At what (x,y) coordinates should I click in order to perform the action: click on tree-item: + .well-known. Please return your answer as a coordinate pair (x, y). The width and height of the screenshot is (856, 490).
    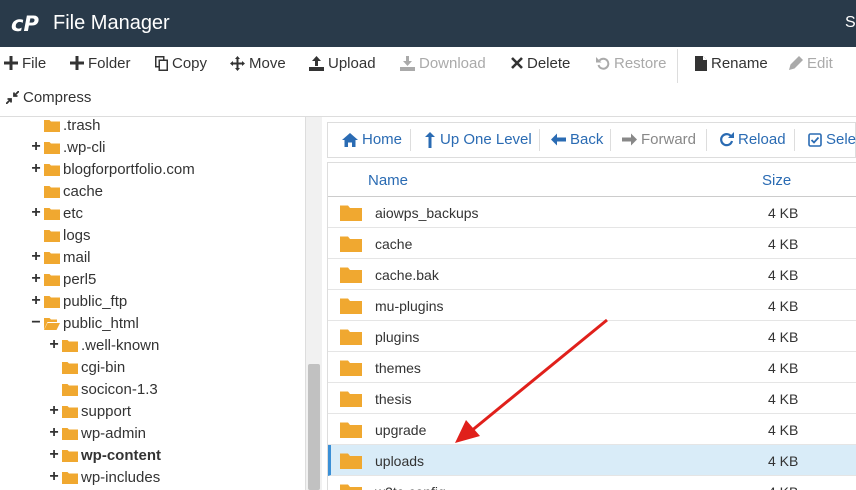
    Looking at the image, I should click on (103, 345).